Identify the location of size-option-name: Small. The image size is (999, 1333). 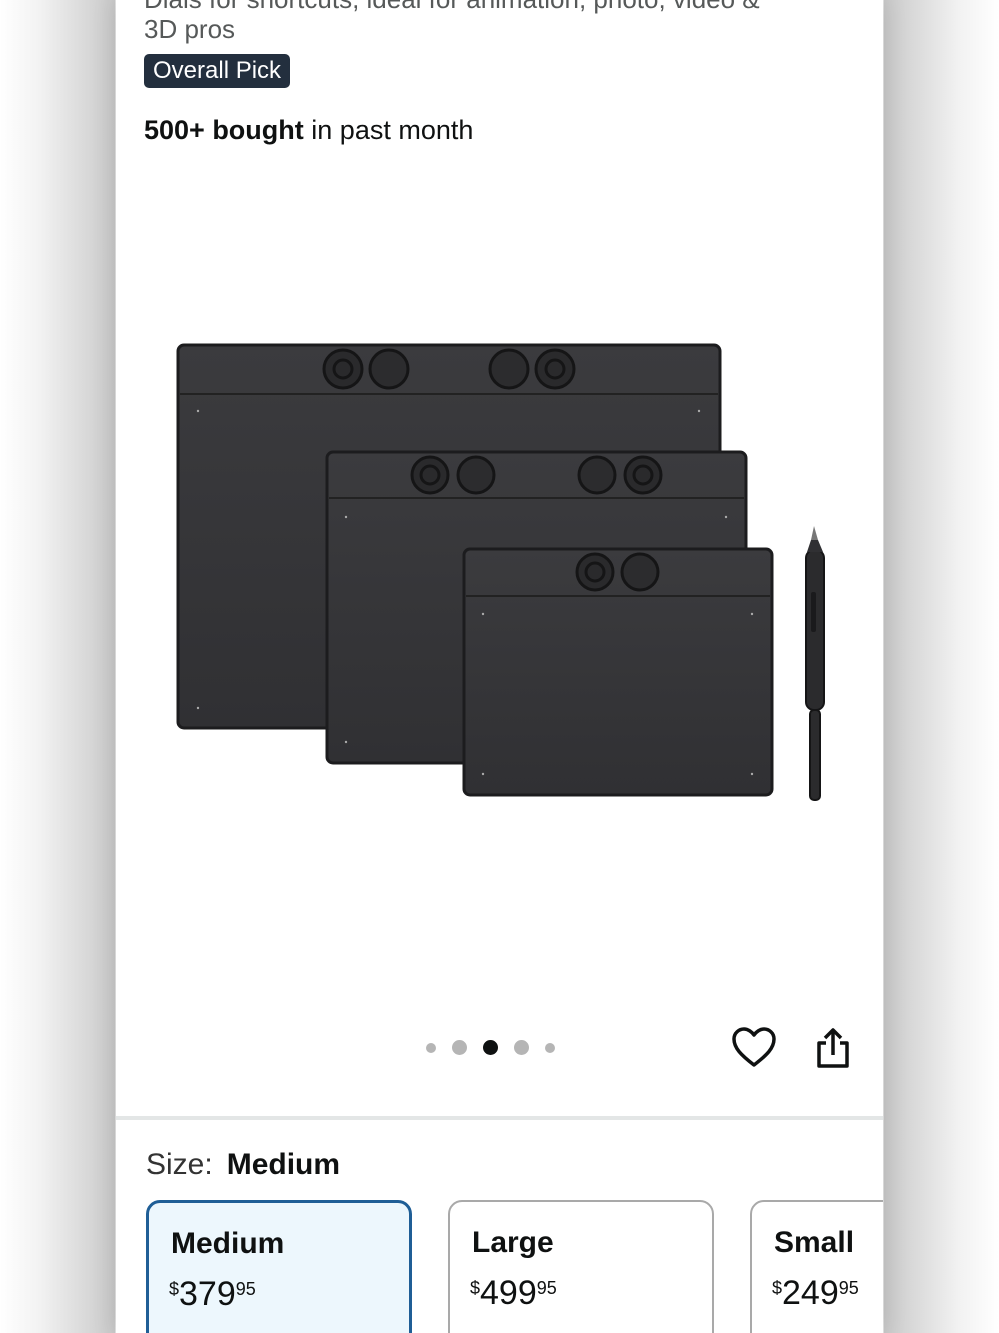
(814, 1242).